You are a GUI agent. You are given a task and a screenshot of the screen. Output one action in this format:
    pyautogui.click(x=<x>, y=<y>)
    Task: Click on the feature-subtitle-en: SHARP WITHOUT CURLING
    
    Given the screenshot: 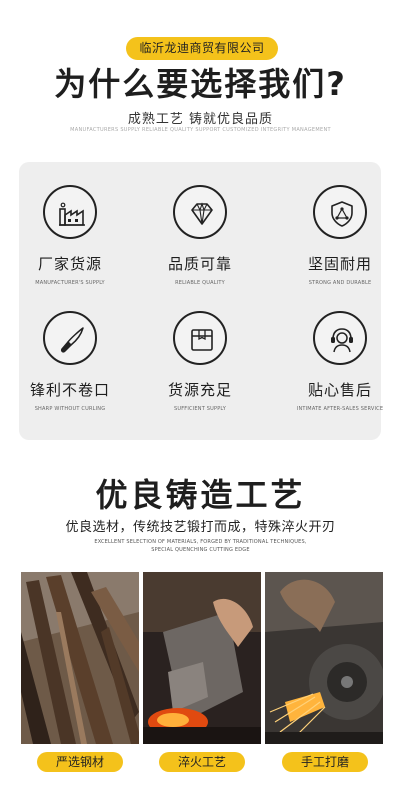 What is the action you would take?
    pyautogui.click(x=70, y=409)
    